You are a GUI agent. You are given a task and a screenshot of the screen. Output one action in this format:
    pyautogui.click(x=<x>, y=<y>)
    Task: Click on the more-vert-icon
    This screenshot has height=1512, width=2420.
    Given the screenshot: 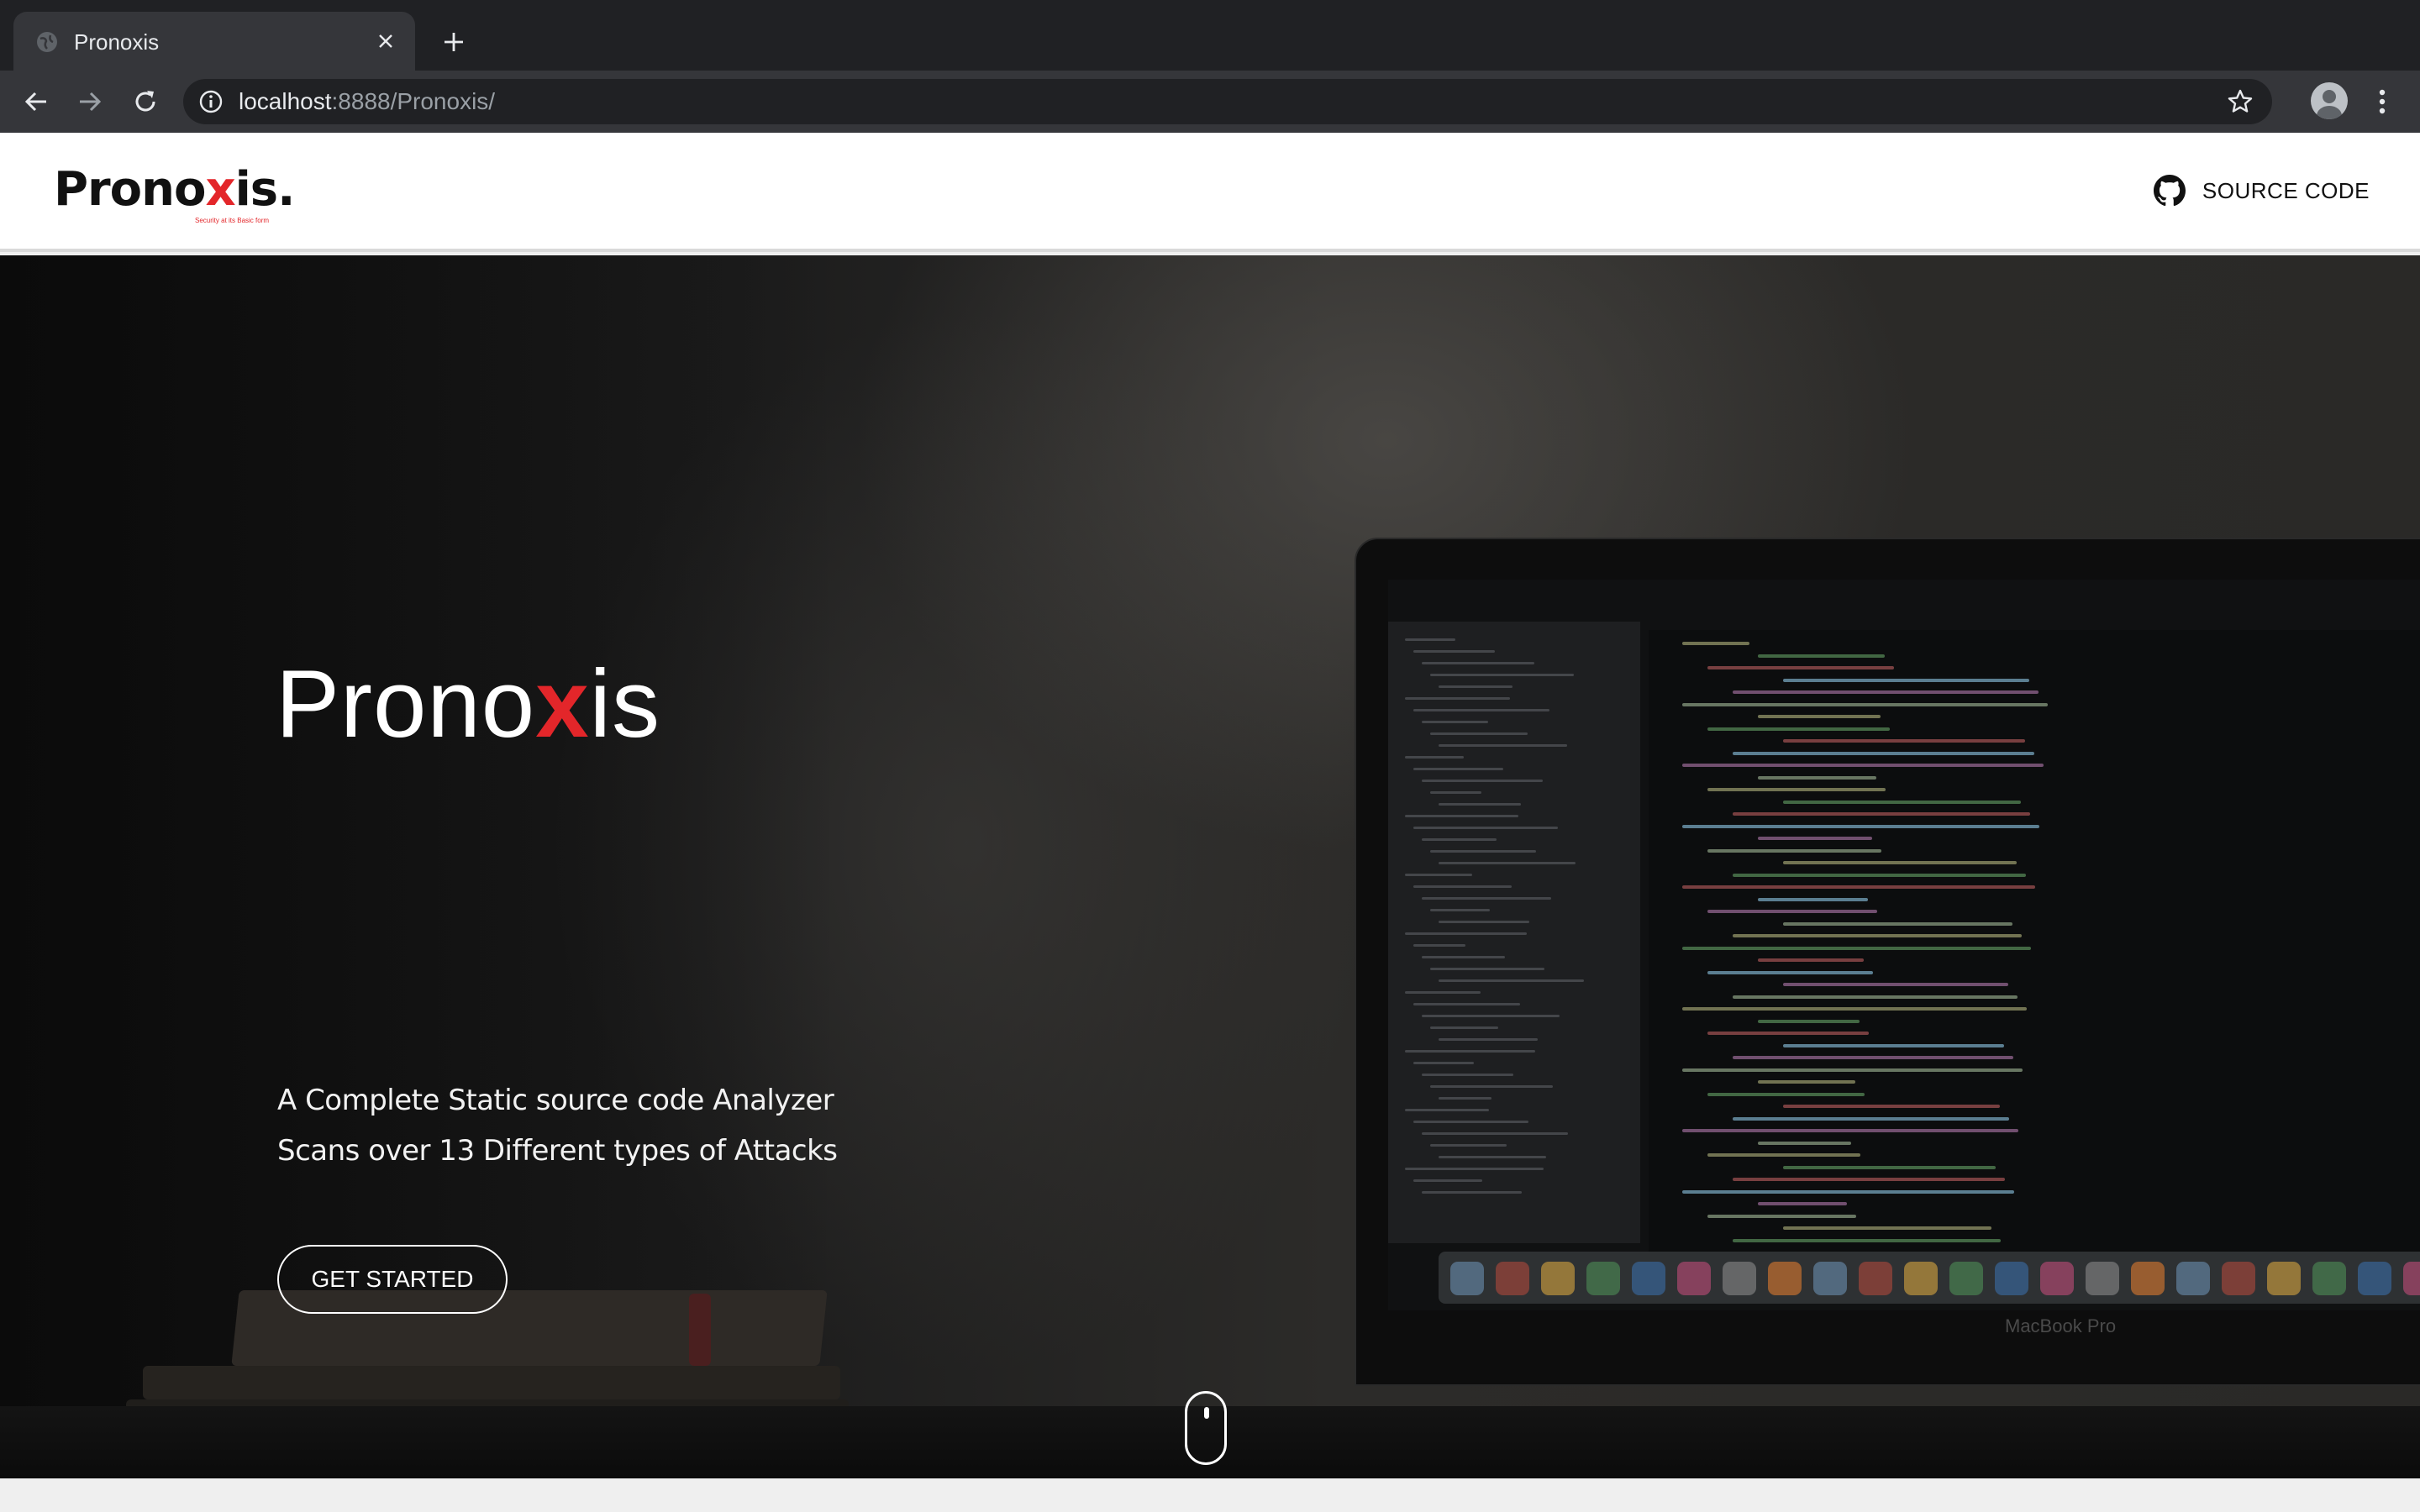 What is the action you would take?
    pyautogui.click(x=2382, y=101)
    